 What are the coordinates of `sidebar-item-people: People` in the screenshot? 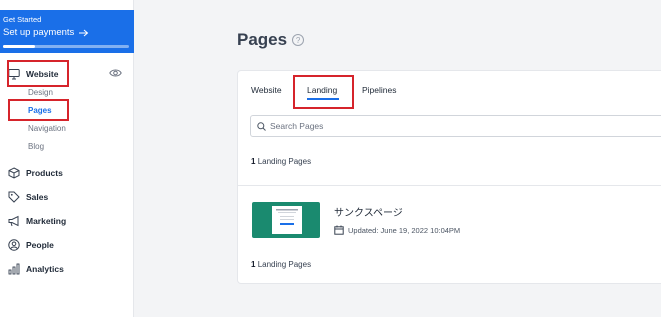 It's located at (31, 245).